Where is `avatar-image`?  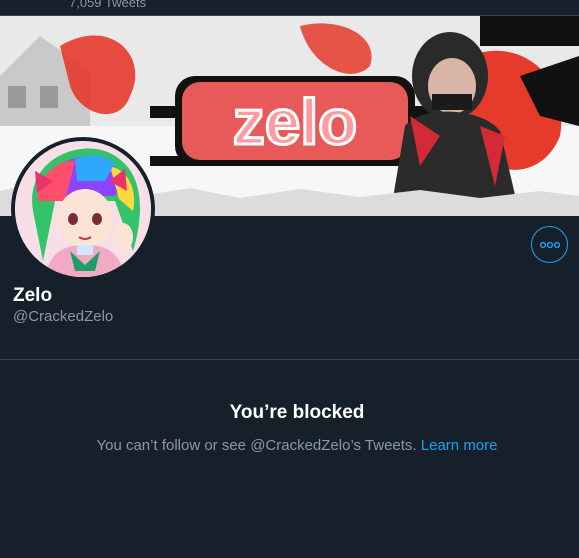 avatar-image is located at coordinates (83, 209).